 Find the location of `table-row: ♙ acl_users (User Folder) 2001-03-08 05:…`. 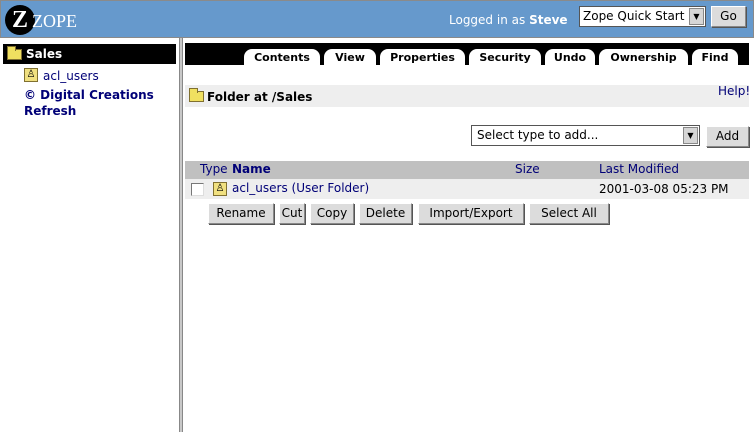

table-row: ♙ acl_users (User Folder) 2001-03-08 05:… is located at coordinates (467, 189).